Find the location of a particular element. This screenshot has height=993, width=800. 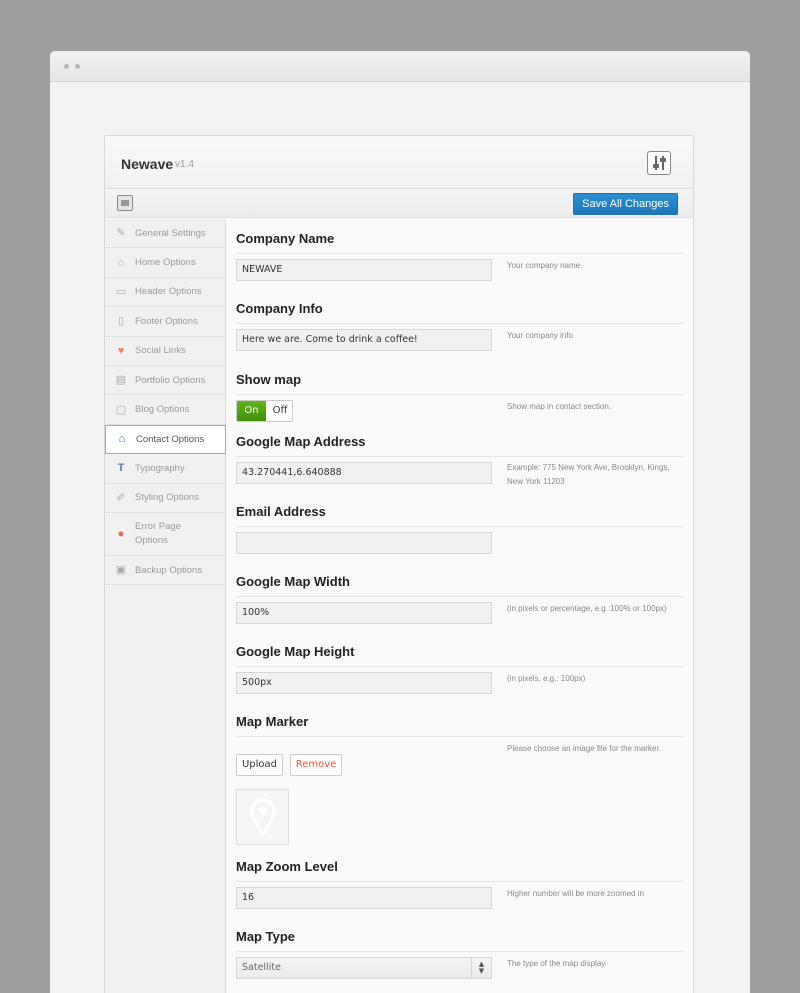

remove-button: Remove is located at coordinates (316, 765).